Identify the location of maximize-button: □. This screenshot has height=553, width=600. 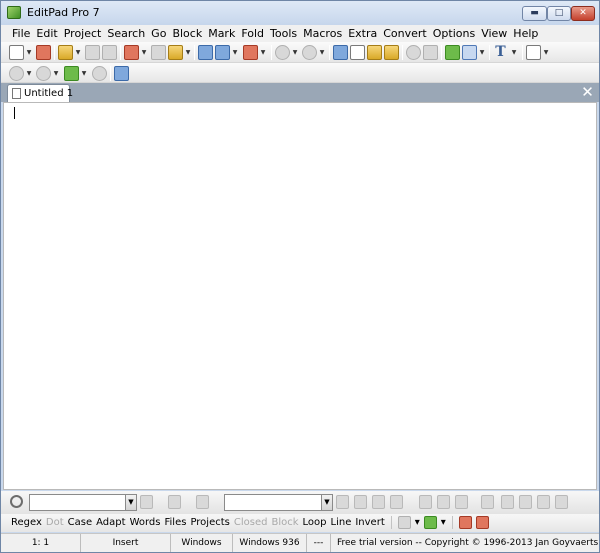
(559, 13).